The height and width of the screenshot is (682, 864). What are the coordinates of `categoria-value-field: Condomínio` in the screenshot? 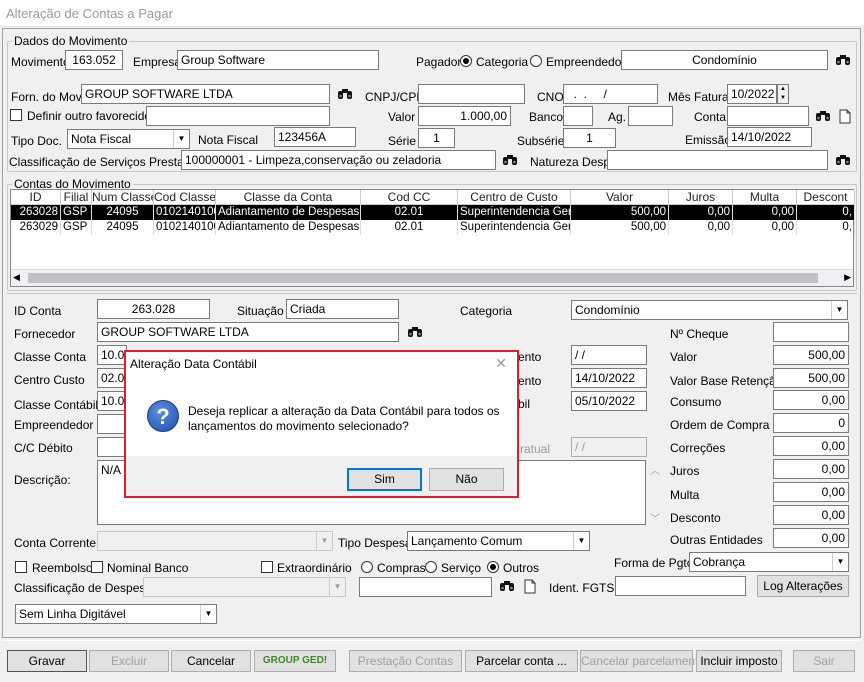 It's located at (724, 60).